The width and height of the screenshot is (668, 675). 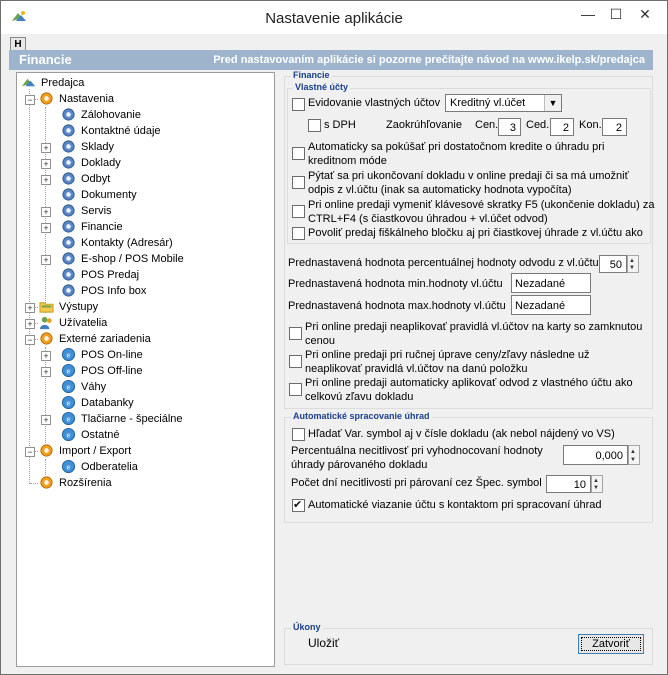 What do you see at coordinates (487, 125) in the screenshot?
I see `cen-label: Cen.` at bounding box center [487, 125].